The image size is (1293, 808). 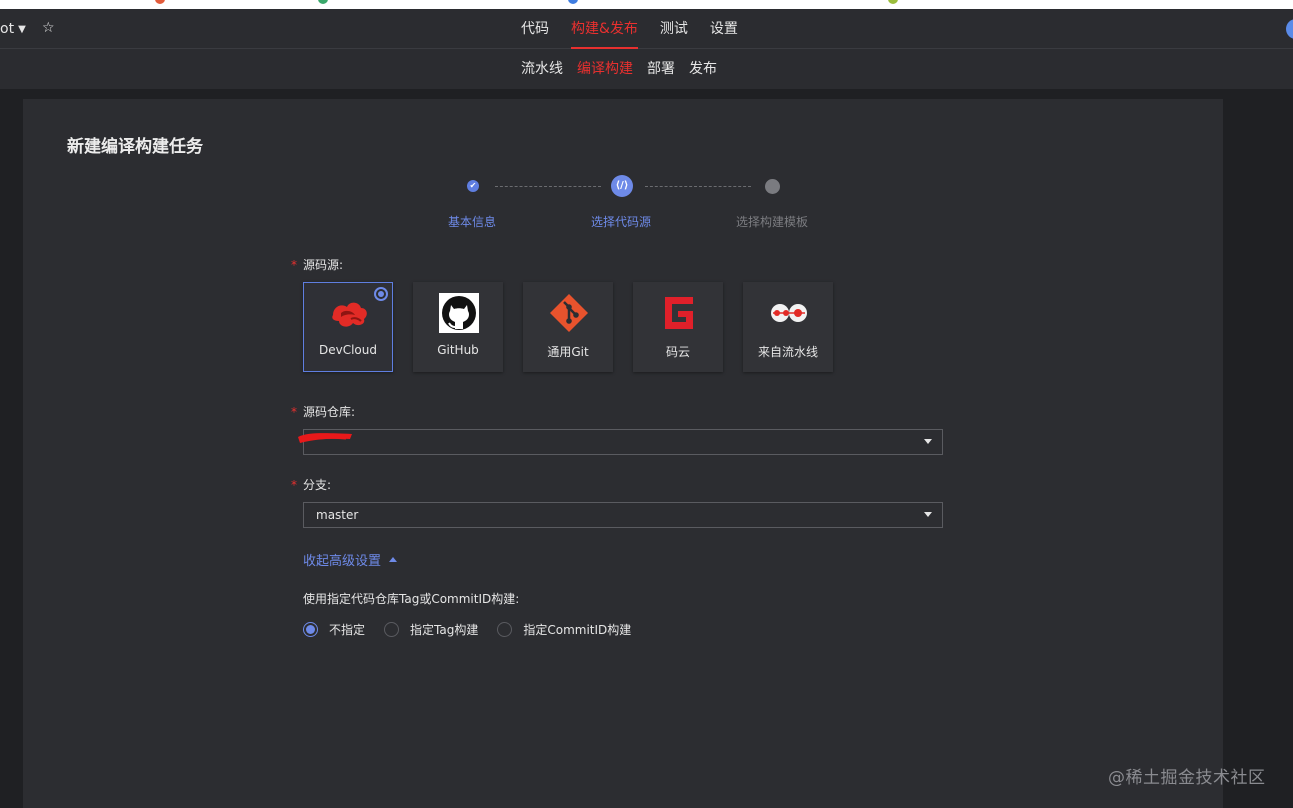 I want to click on source-name: 码云, so click(x=677, y=352).